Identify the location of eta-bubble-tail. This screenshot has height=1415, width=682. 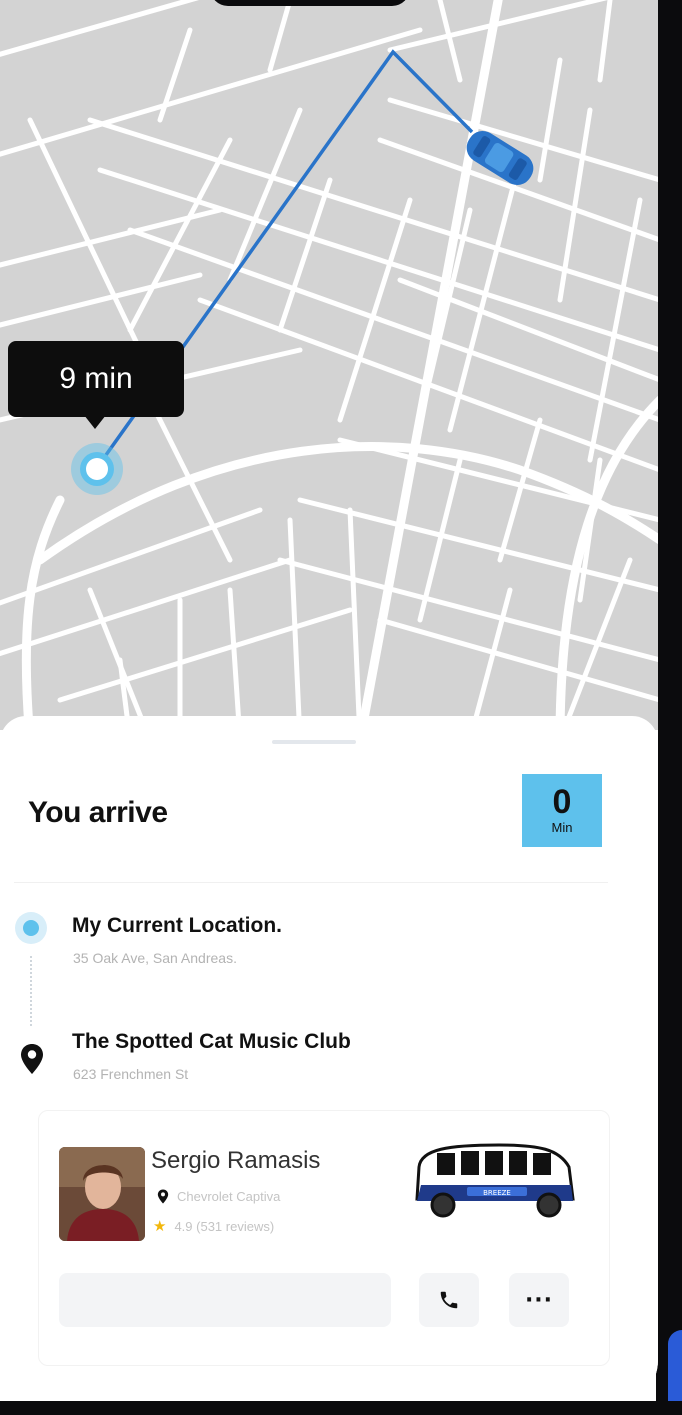
(95, 422).